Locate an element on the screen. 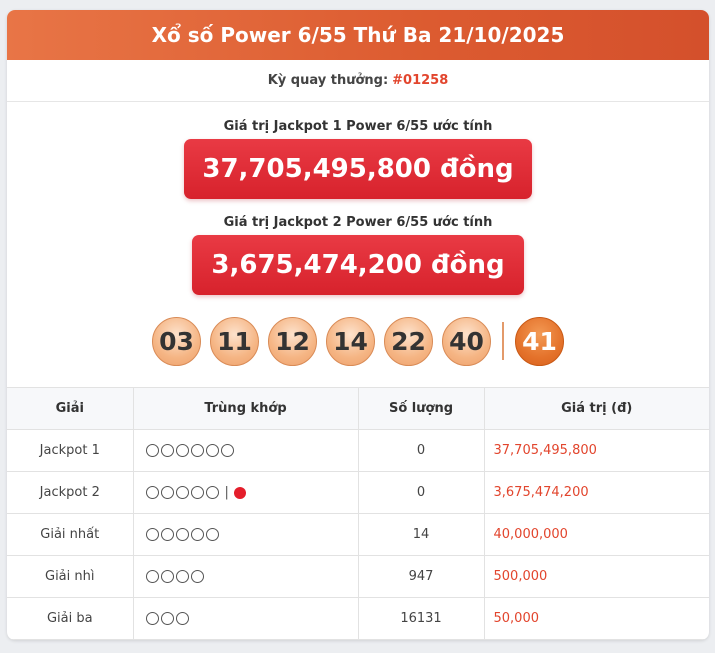 This screenshot has height=653, width=715. table-row: Giải ba 16131 50,000 is located at coordinates (358, 618).